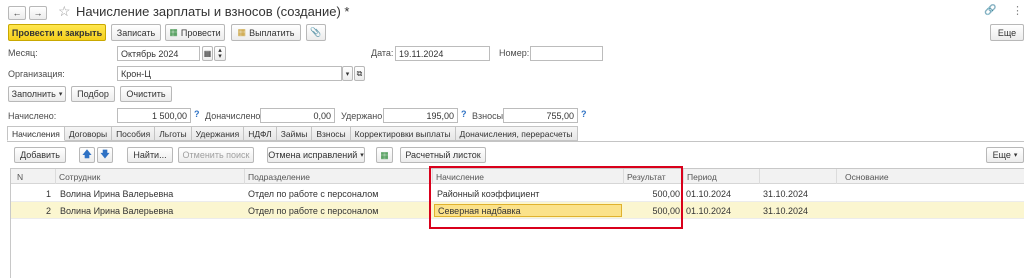 The height and width of the screenshot is (278, 1024). Describe the element at coordinates (32, 116) in the screenshot. I see `accrued-label: Начислено:` at that location.